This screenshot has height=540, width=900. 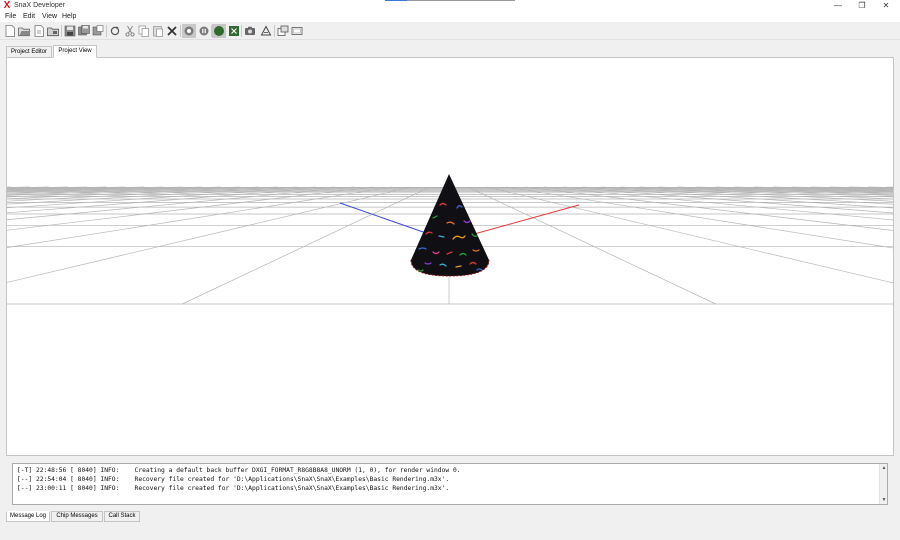 I want to click on close-button: ✕, so click(x=886, y=6).